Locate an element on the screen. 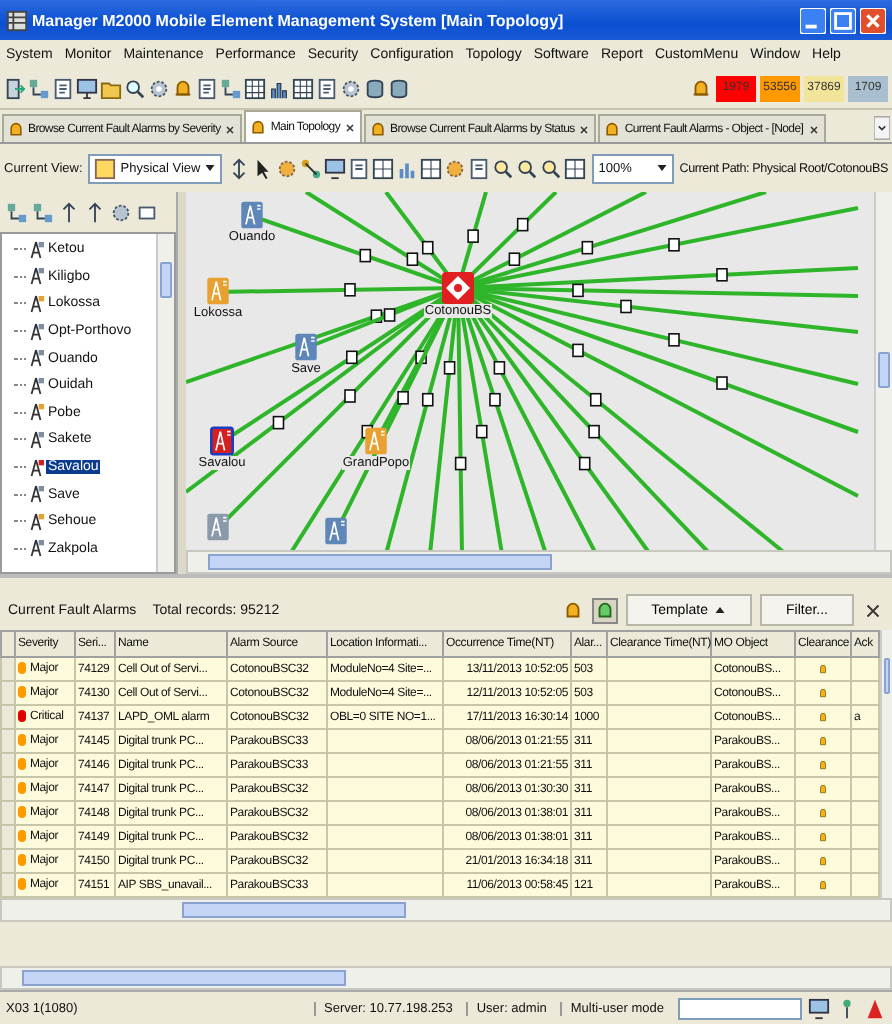 The height and width of the screenshot is (1024, 892). exit-icon is located at coordinates (15, 88).